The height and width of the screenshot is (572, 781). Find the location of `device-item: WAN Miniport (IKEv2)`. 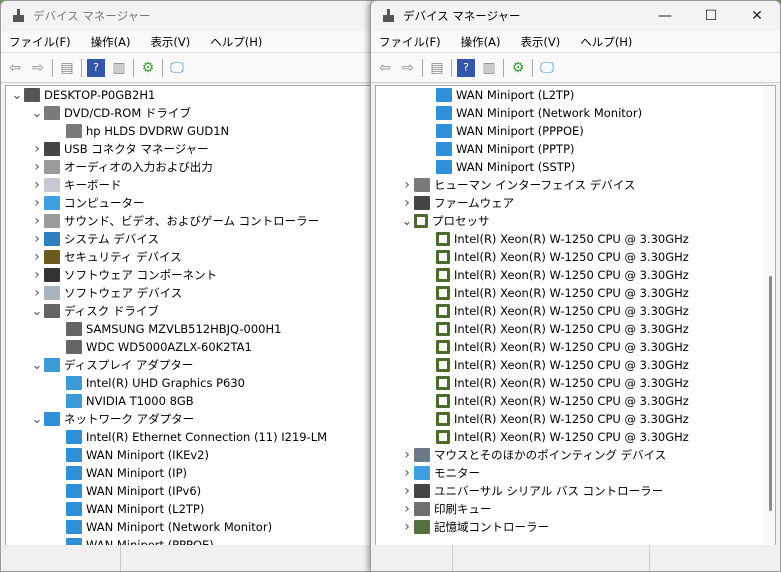

device-item: WAN Miniport (IKEv2) is located at coordinates (137, 455).